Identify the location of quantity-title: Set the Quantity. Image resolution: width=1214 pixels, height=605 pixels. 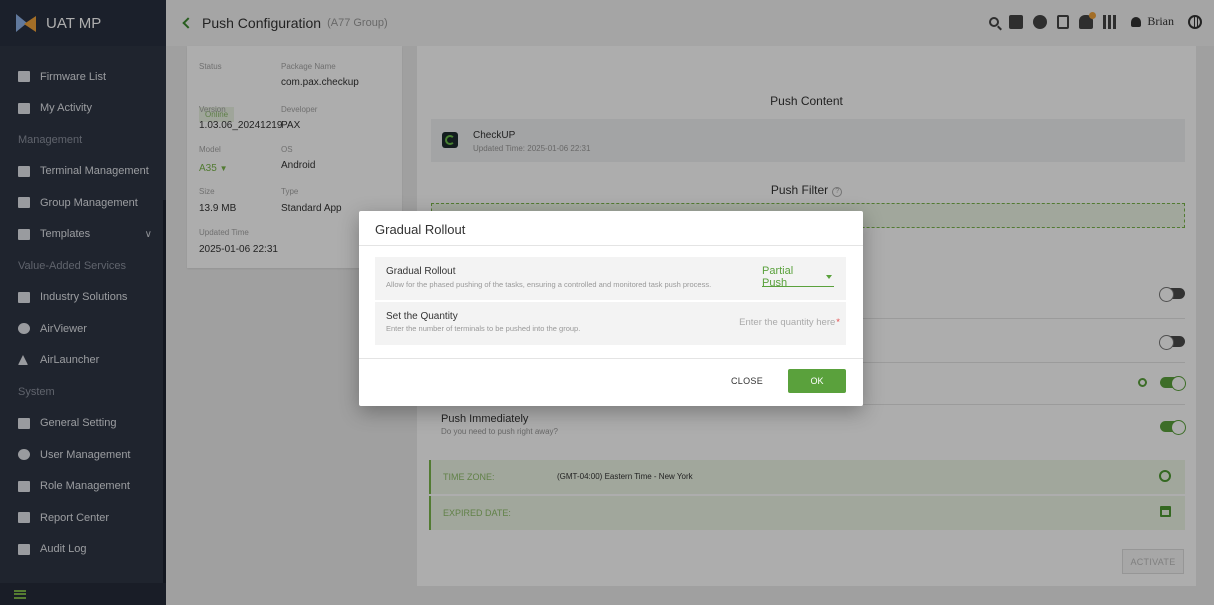
(422, 316).